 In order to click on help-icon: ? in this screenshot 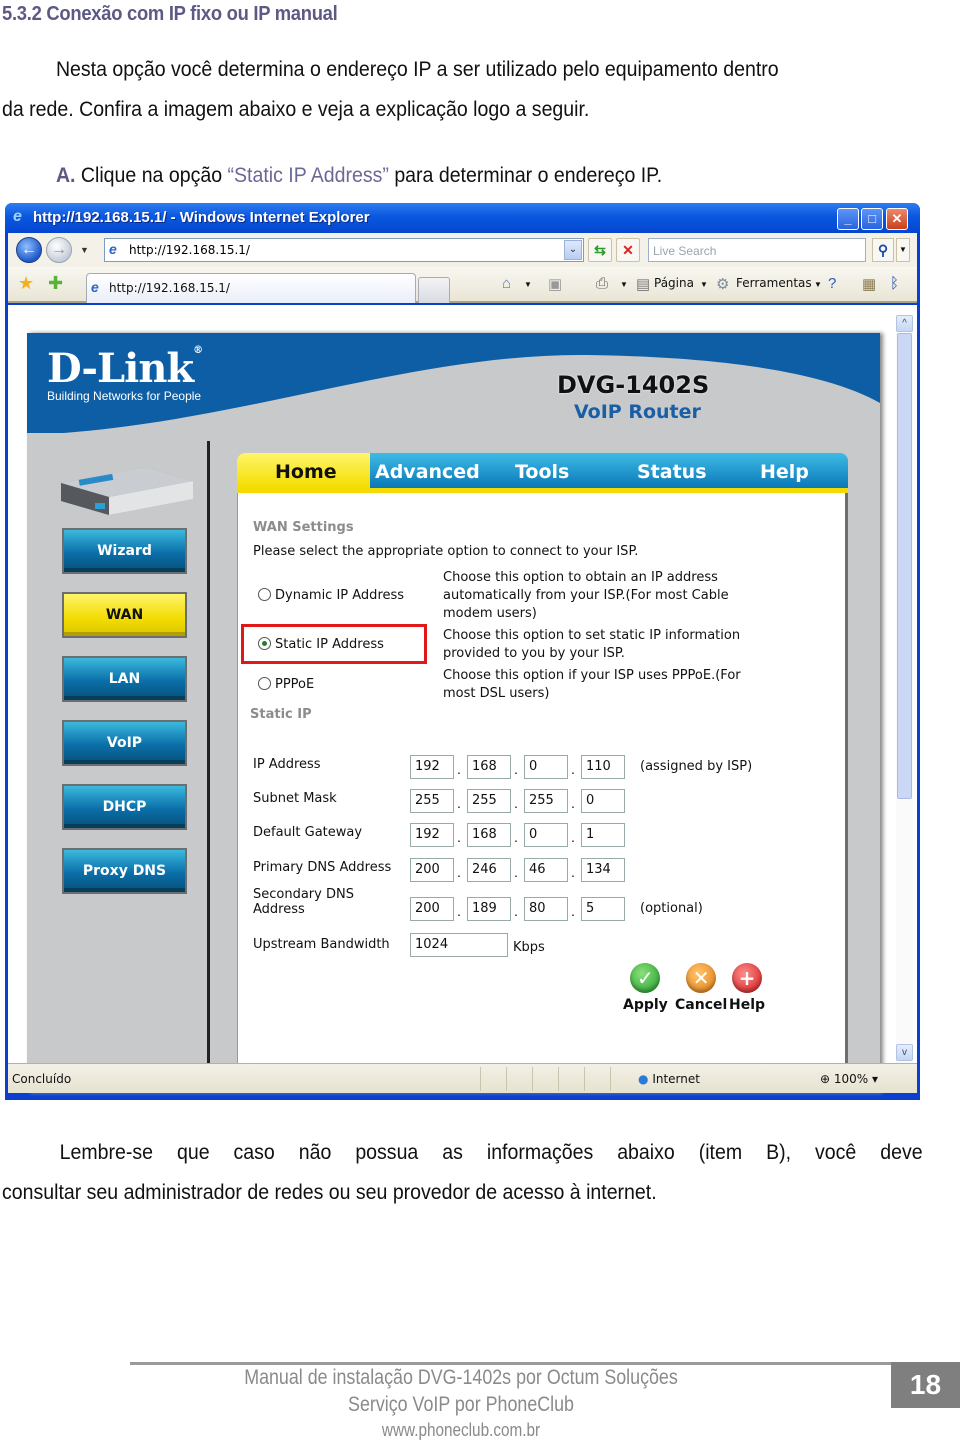, I will do `click(832, 283)`.